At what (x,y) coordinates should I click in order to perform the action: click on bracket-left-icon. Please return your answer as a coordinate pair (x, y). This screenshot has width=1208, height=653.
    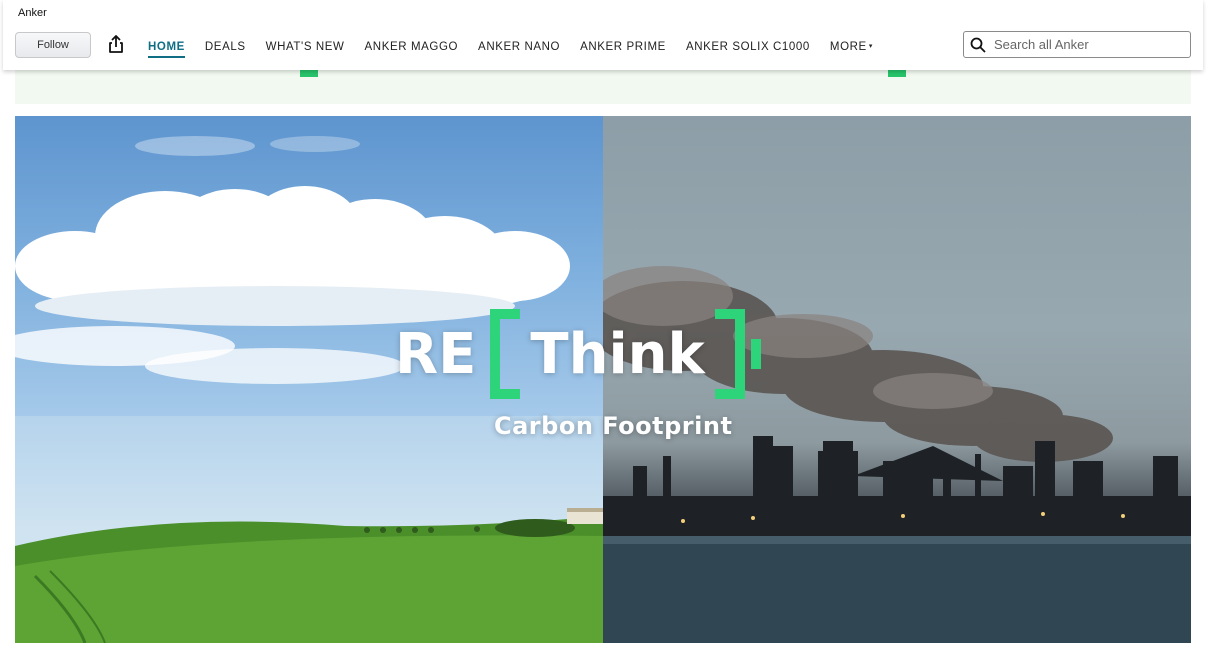
    Looking at the image, I should click on (505, 354).